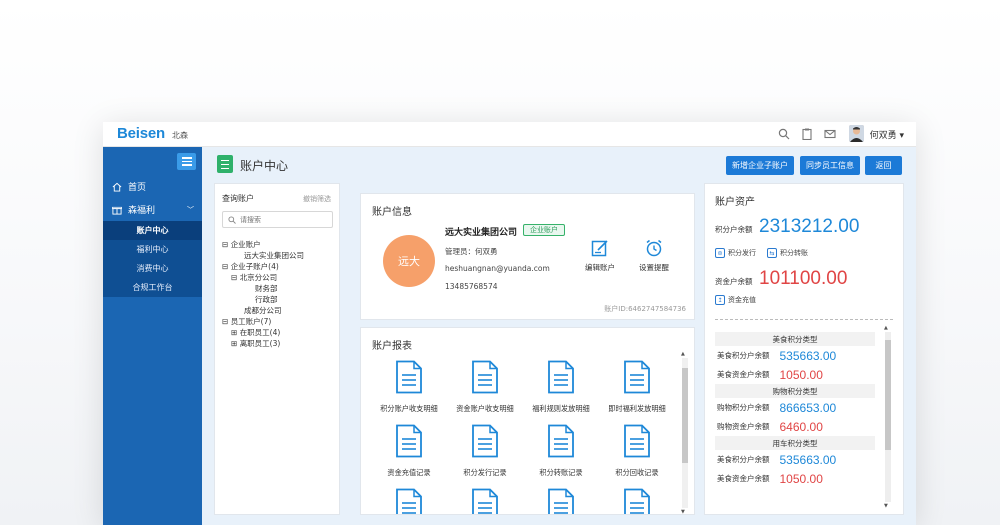  What do you see at coordinates (883, 165) in the screenshot?
I see `back-button: 返回` at bounding box center [883, 165].